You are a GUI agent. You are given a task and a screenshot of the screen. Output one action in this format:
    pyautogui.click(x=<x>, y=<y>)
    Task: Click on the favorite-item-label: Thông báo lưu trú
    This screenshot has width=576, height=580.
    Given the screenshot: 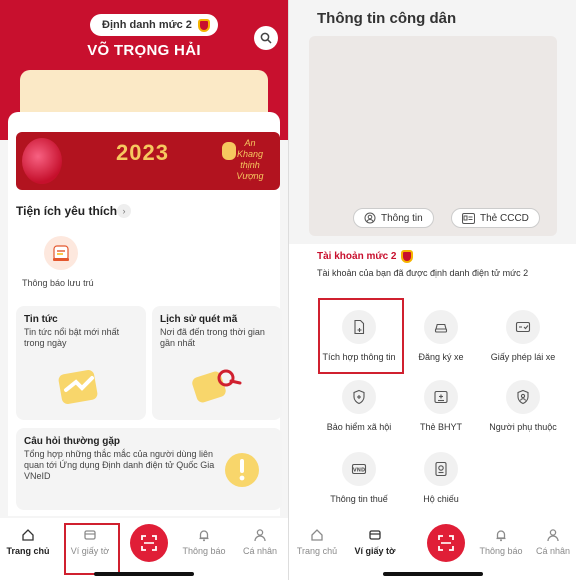 What is the action you would take?
    pyautogui.click(x=58, y=283)
    